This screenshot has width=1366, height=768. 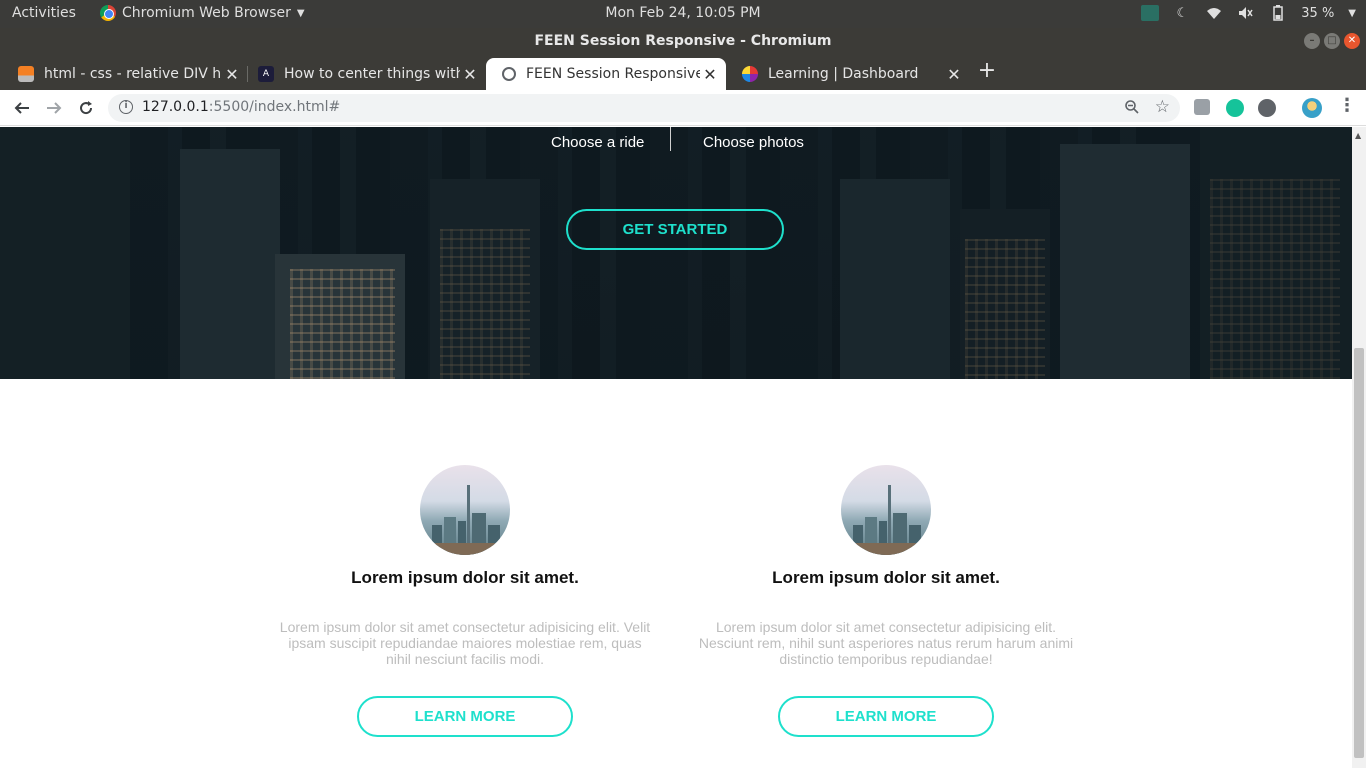 What do you see at coordinates (1267, 108) in the screenshot?
I see `compass-extension-icon` at bounding box center [1267, 108].